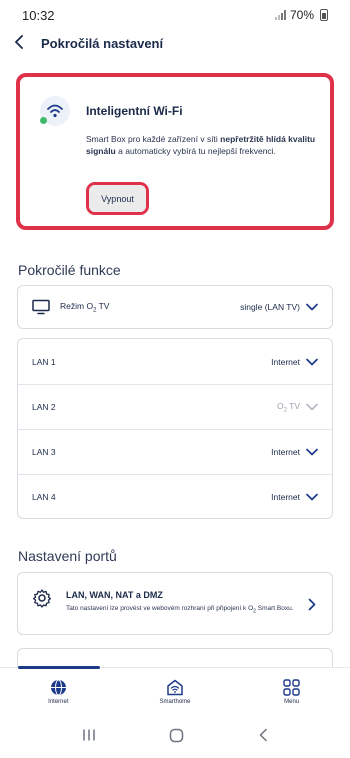 The height and width of the screenshot is (758, 350). What do you see at coordinates (270, 307) in the screenshot?
I see `tv-mode-value: single (LAN TV)` at bounding box center [270, 307].